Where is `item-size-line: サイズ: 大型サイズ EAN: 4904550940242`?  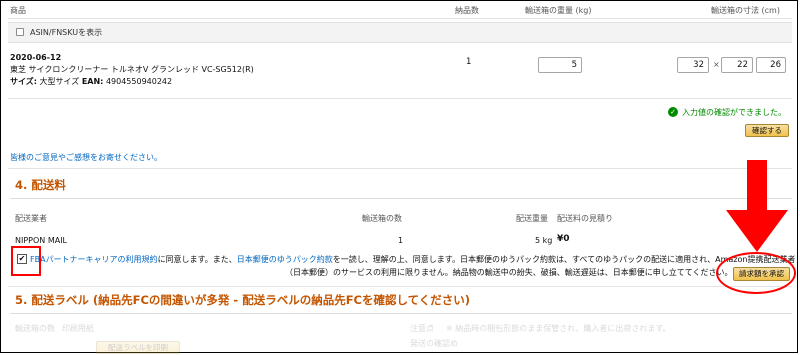
item-size-line: サイズ: 大型サイズ EAN: 4904550940242 is located at coordinates (91, 81).